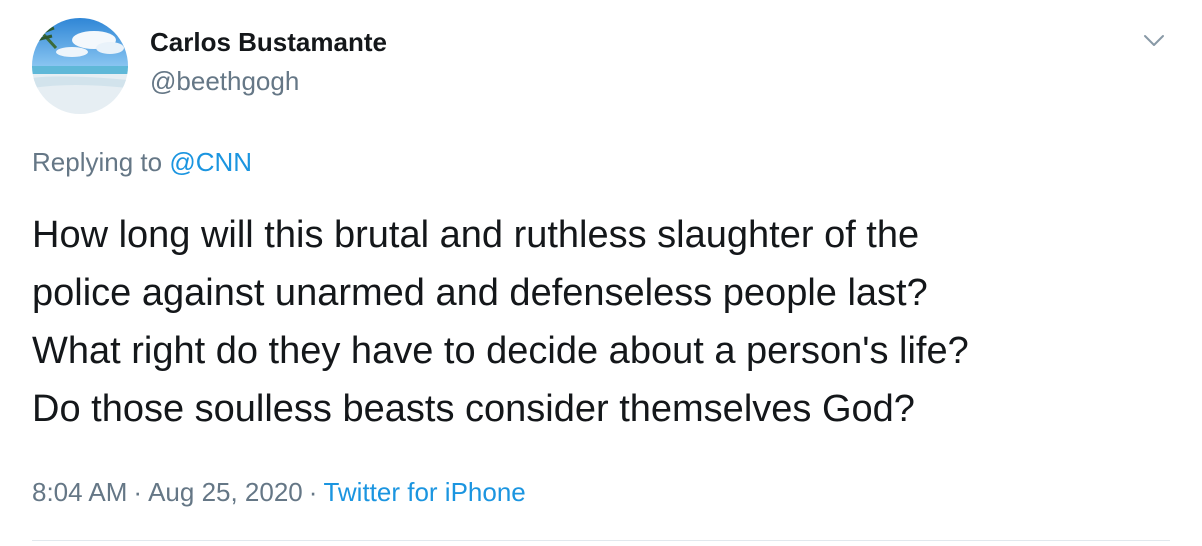 The height and width of the screenshot is (546, 1202). I want to click on replying-to-label: Replying to, so click(101, 162).